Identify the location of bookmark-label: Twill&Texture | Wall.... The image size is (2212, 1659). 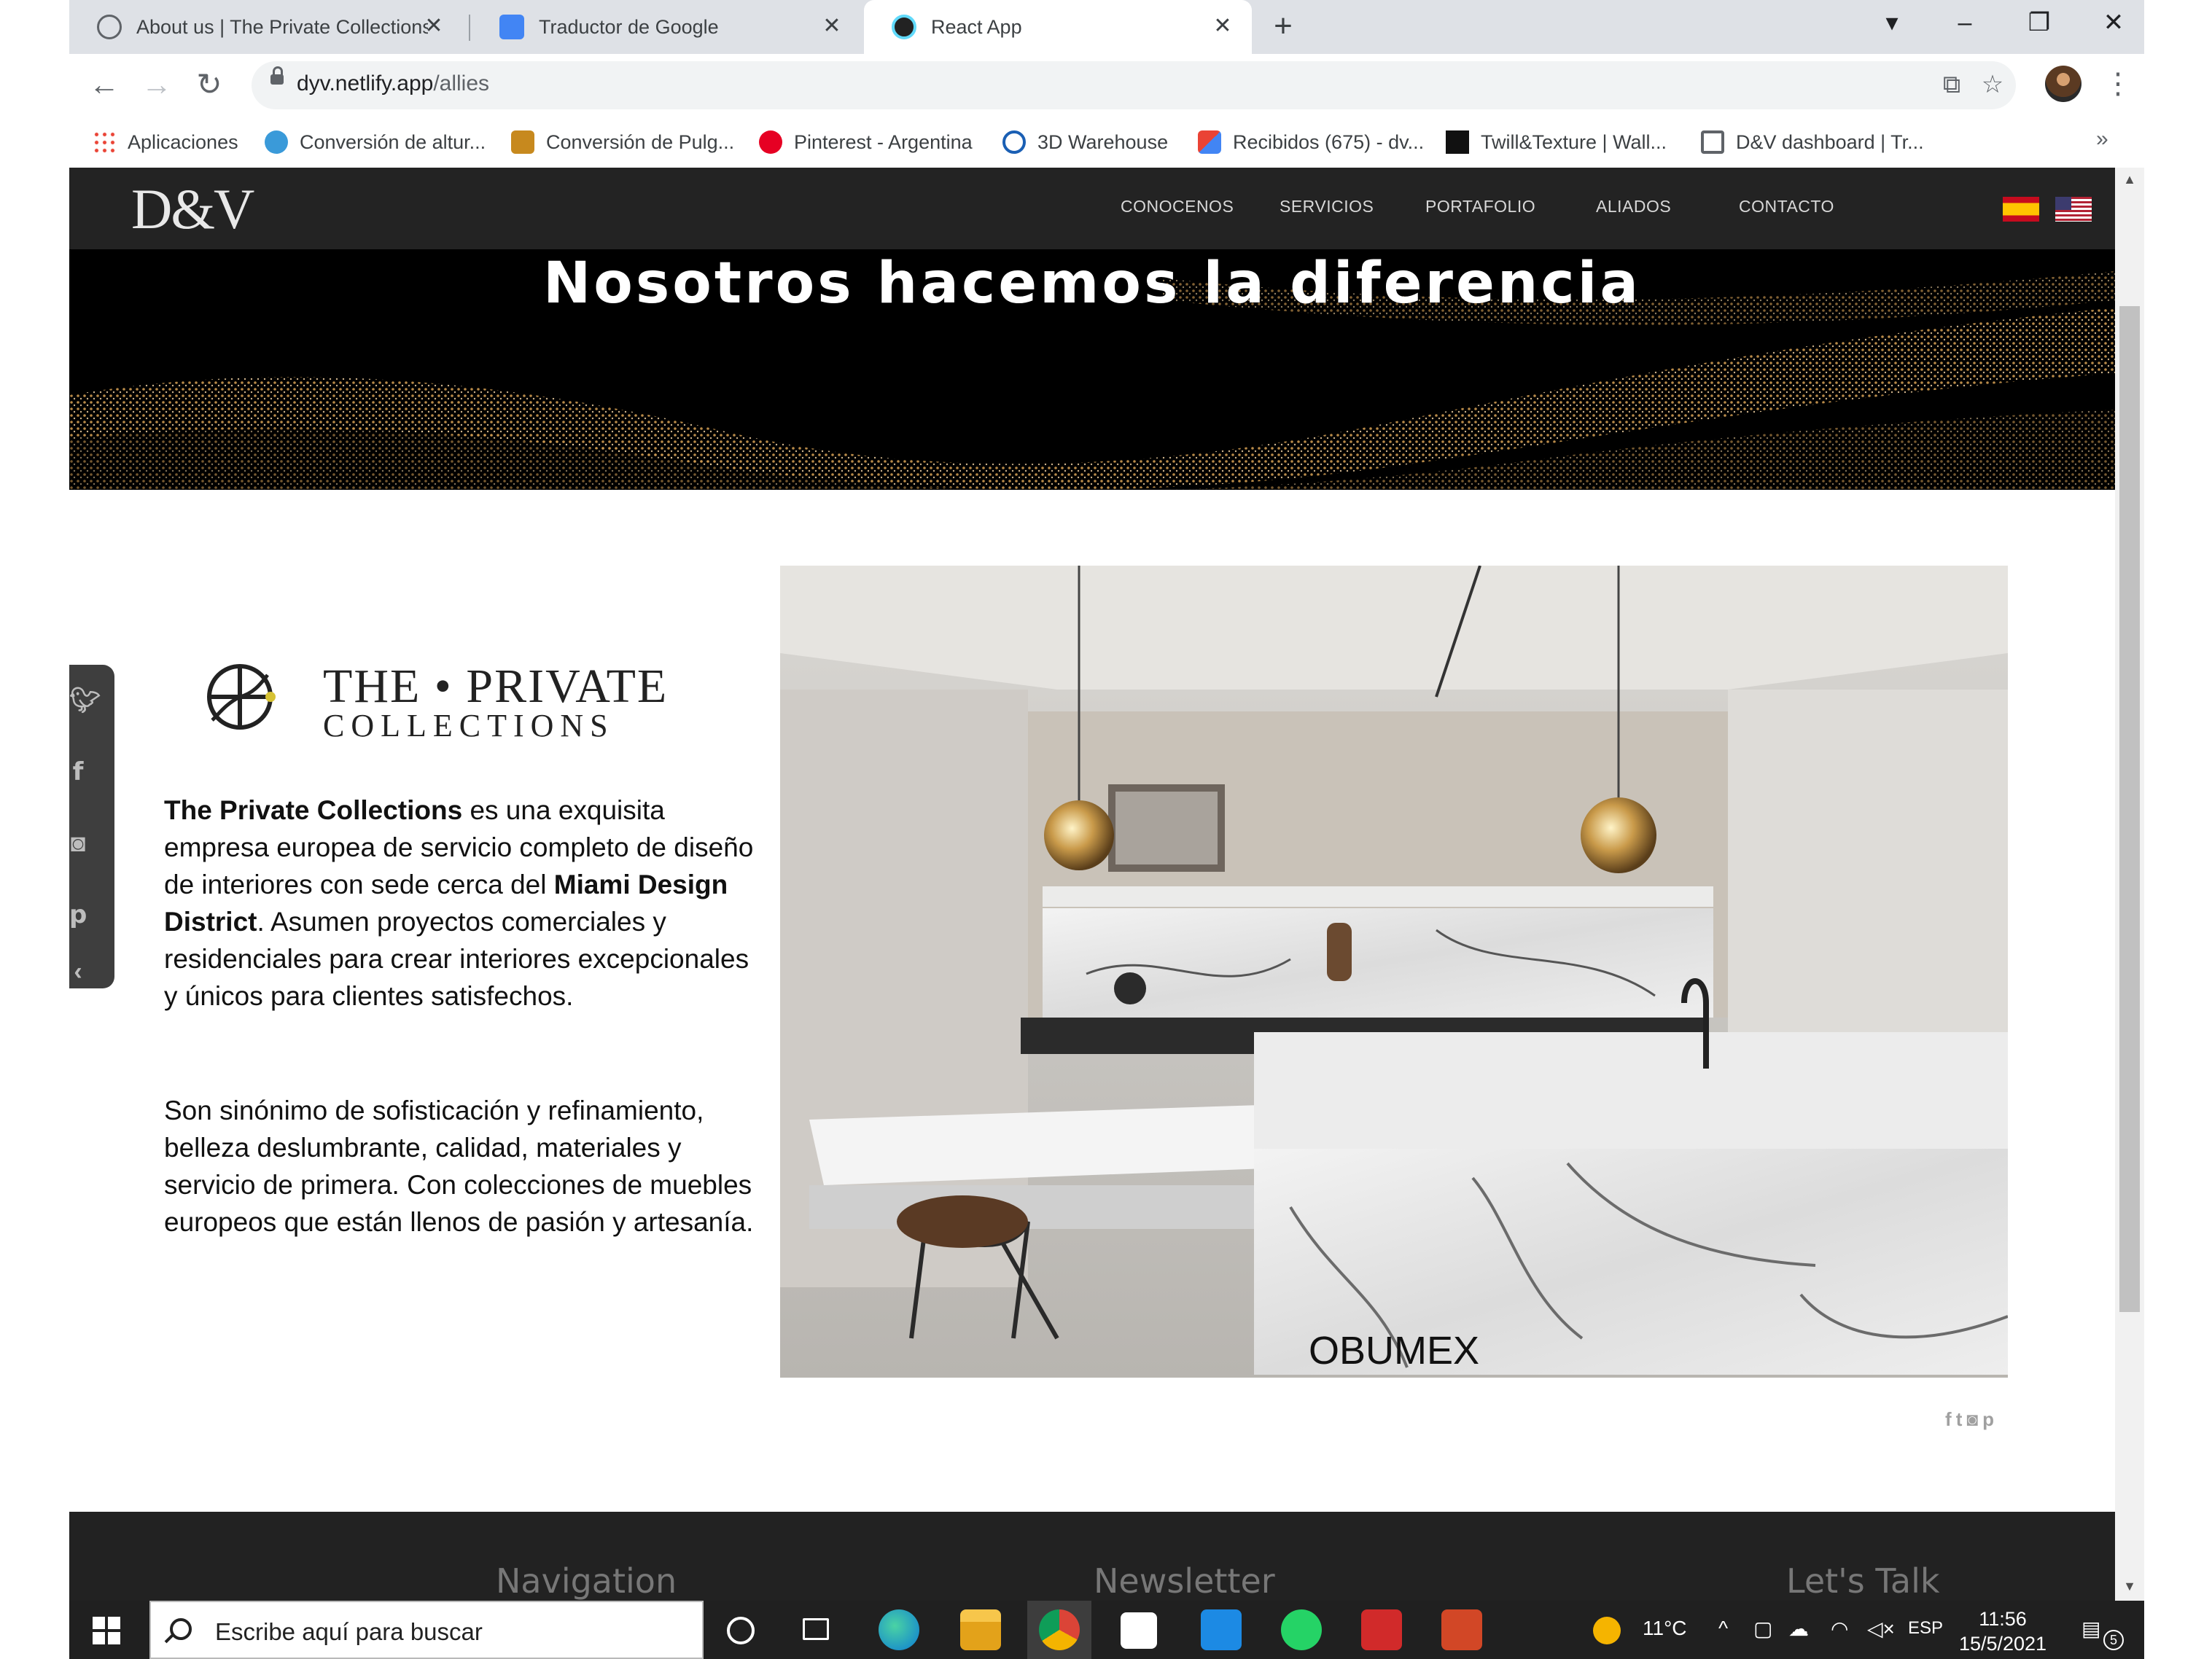
(1574, 141).